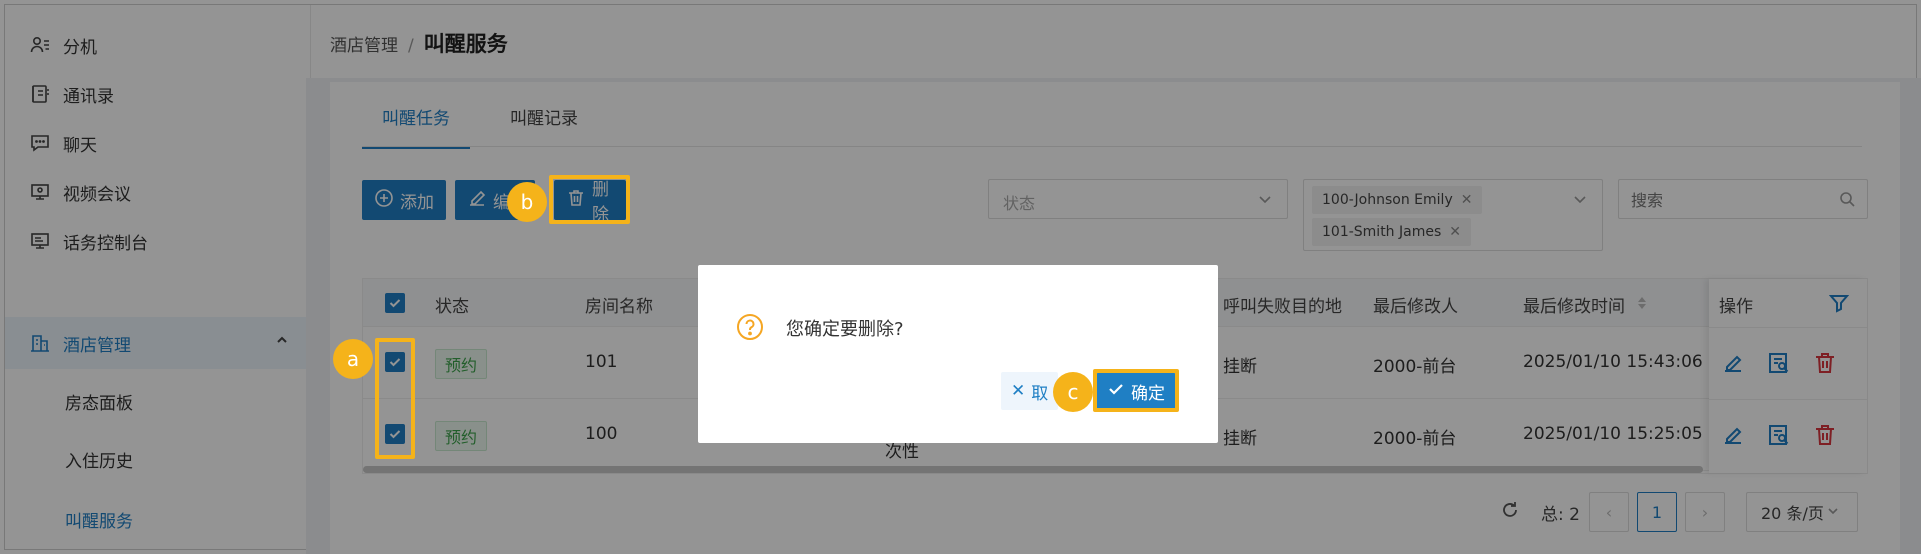  What do you see at coordinates (750, 327) in the screenshot?
I see `question-icon` at bounding box center [750, 327].